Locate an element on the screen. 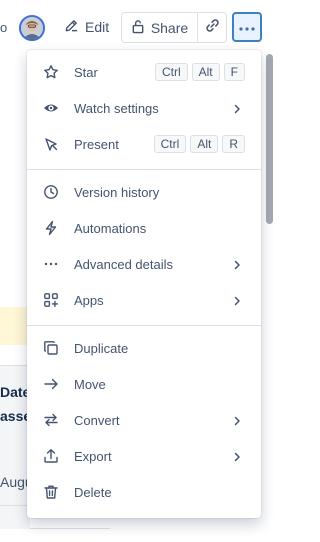 The image size is (320, 542). menu-item-label: Present is located at coordinates (96, 144).